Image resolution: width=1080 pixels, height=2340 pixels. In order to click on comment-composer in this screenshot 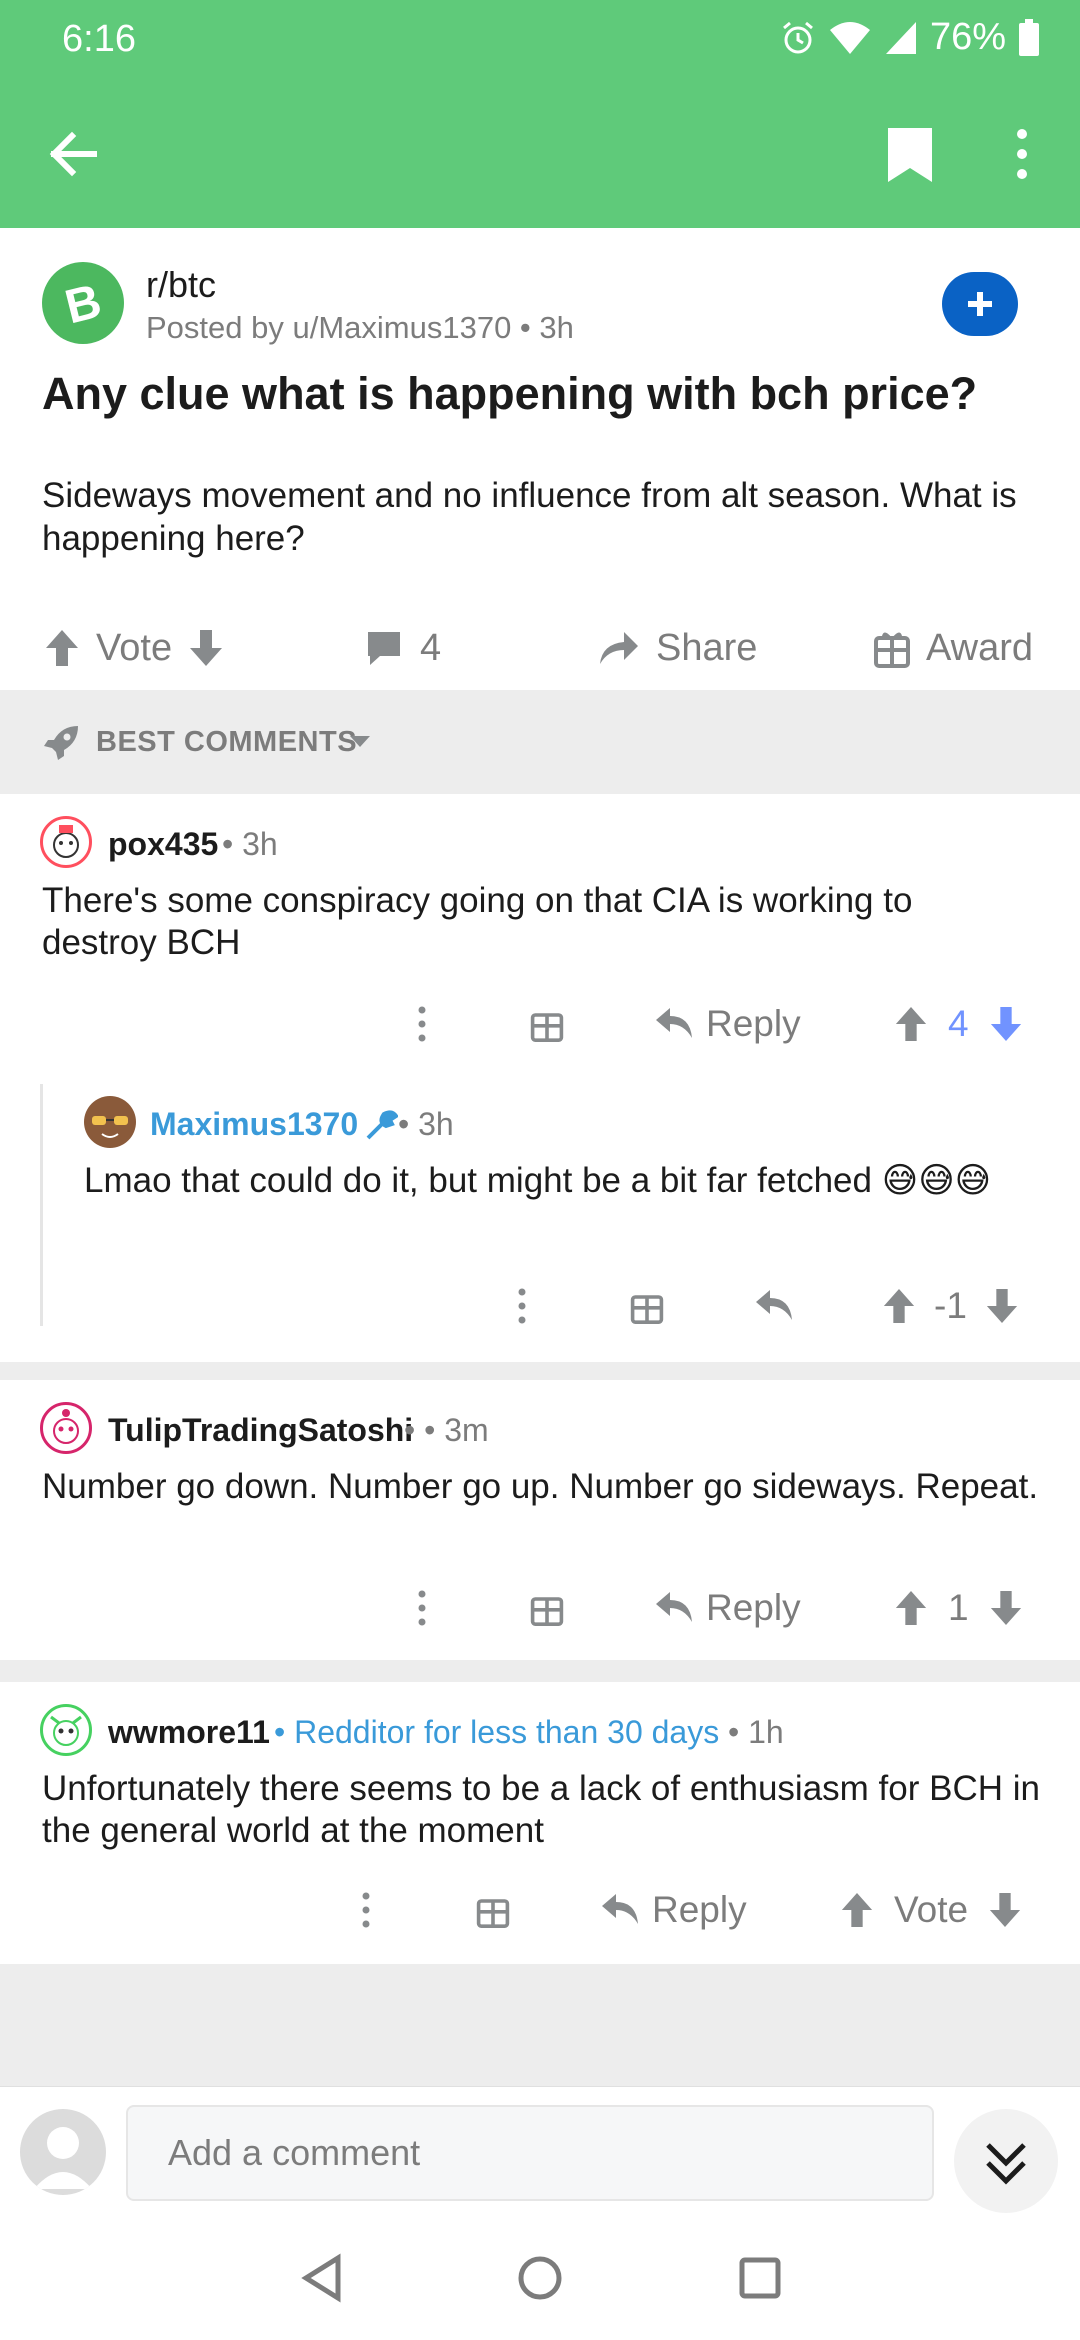, I will do `click(540, 2152)`.